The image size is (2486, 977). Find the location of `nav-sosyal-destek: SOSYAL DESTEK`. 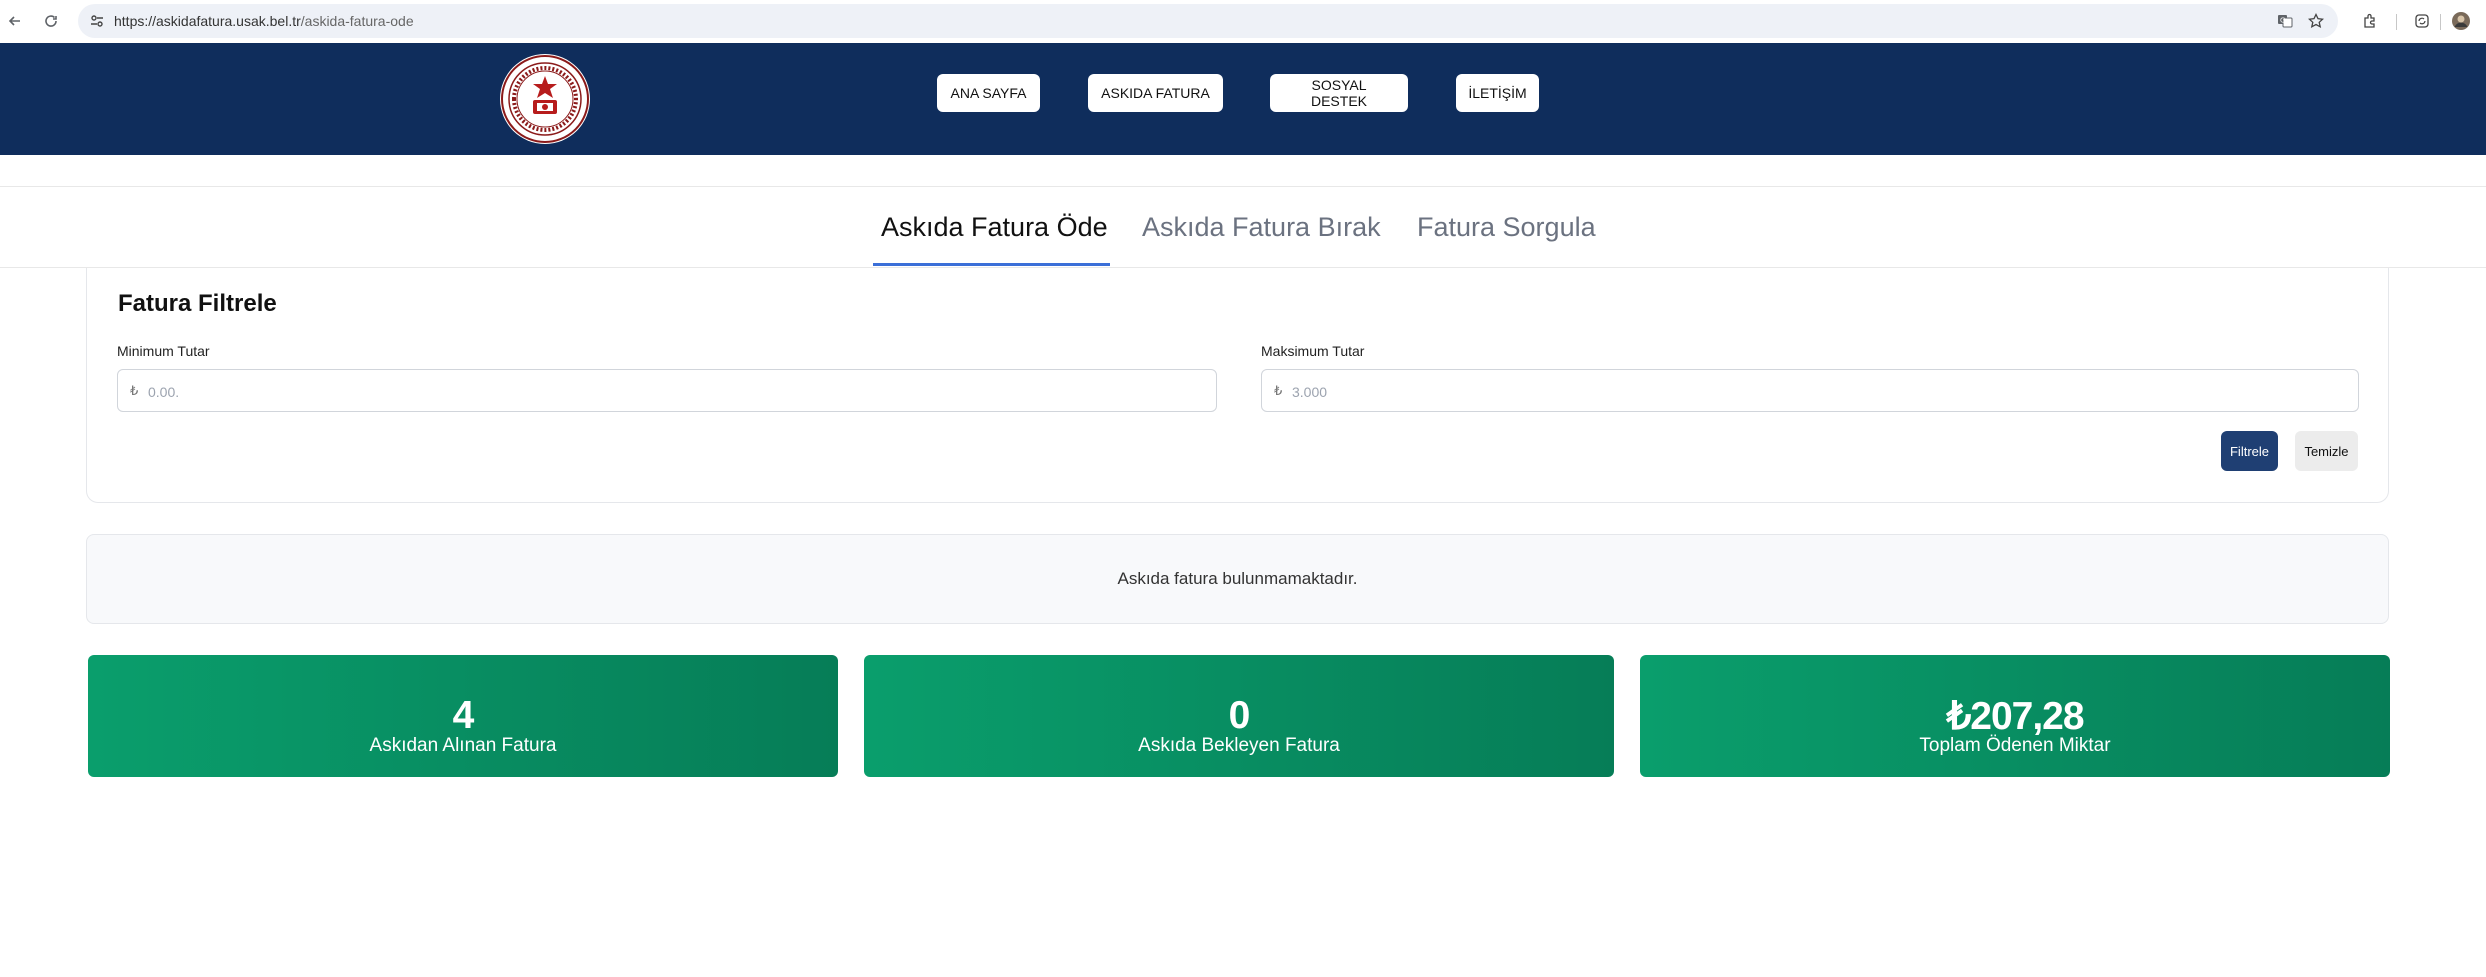

nav-sosyal-destek: SOSYAL DESTEK is located at coordinates (1339, 93).